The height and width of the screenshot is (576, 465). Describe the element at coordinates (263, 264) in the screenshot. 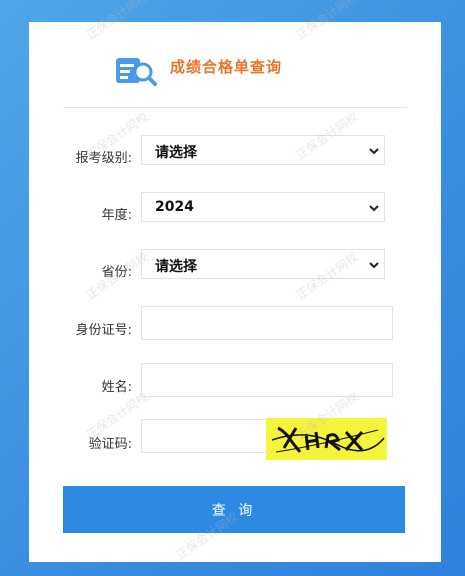

I see `province-select: 请选择` at that location.